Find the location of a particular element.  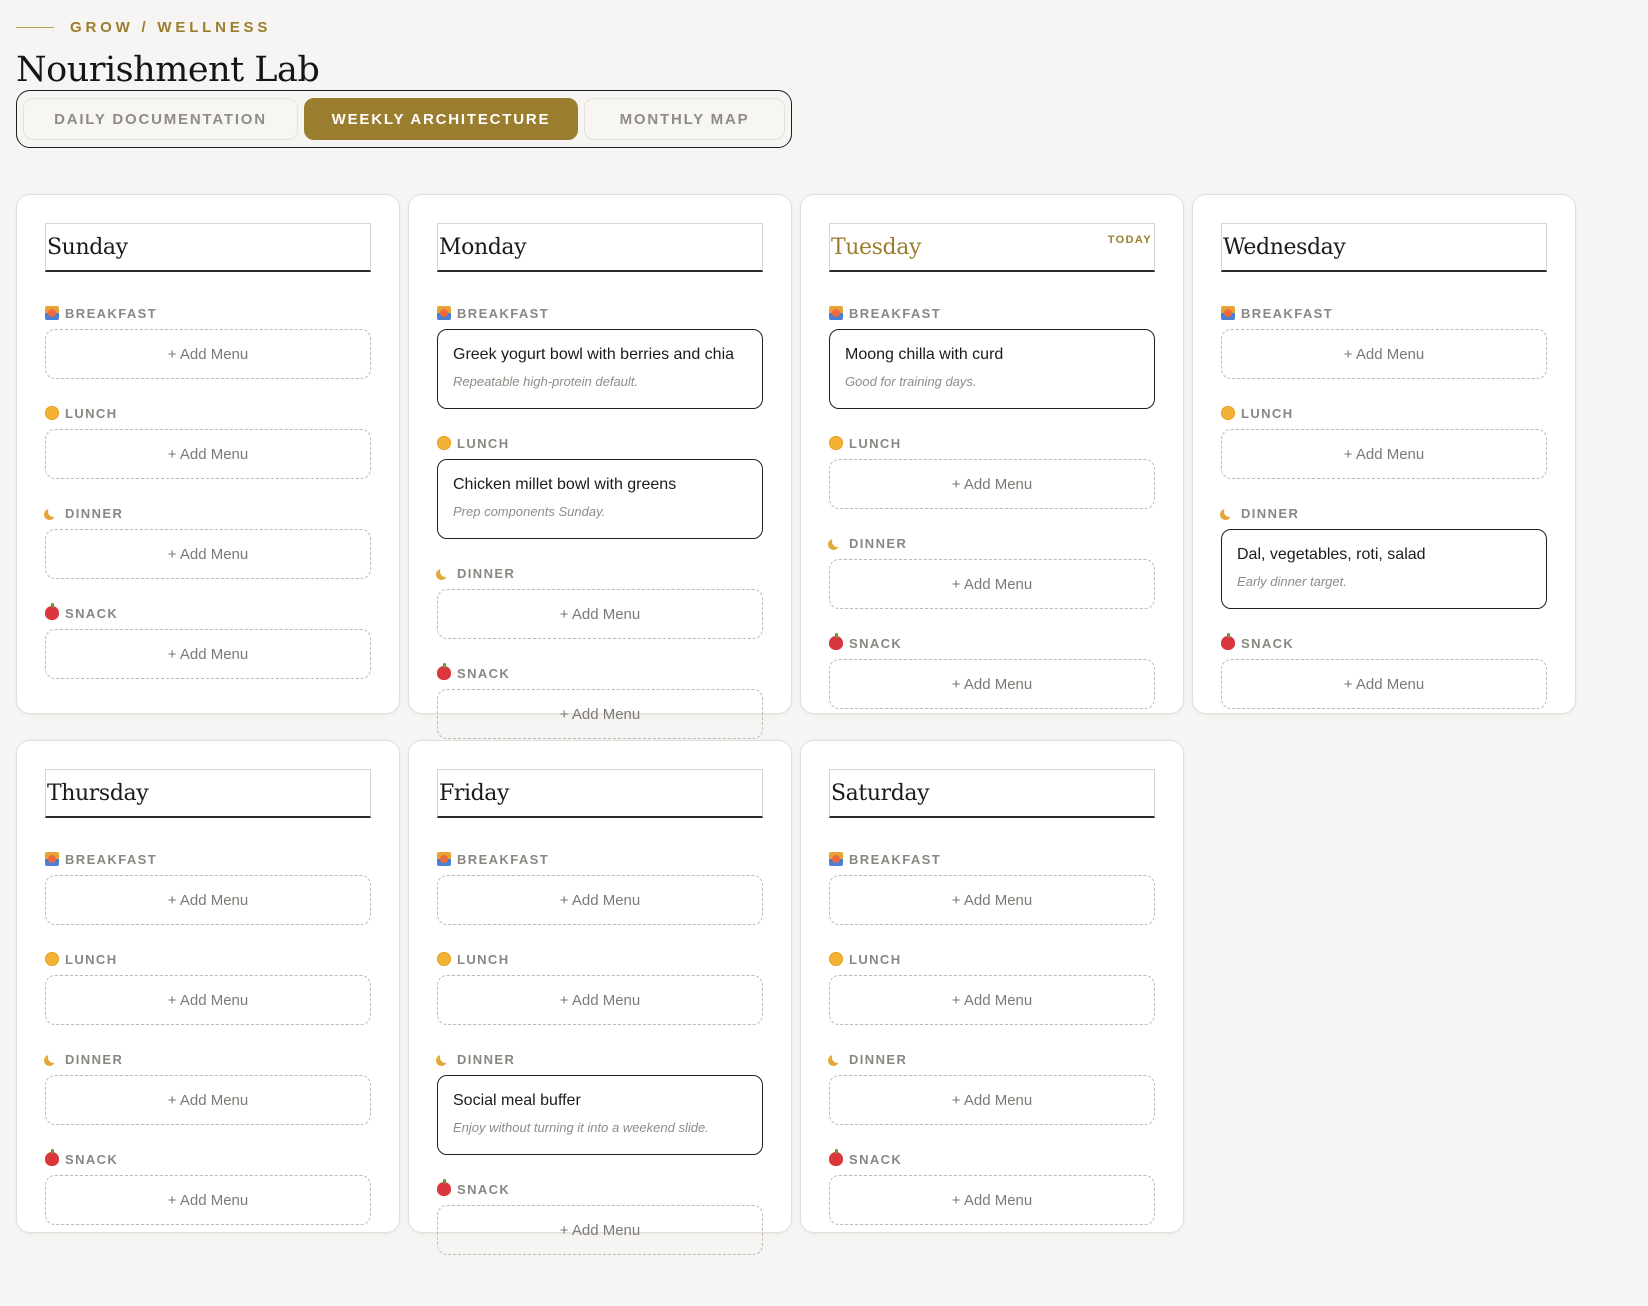

meal-label-dinner: DINNER is located at coordinates (600, 573).